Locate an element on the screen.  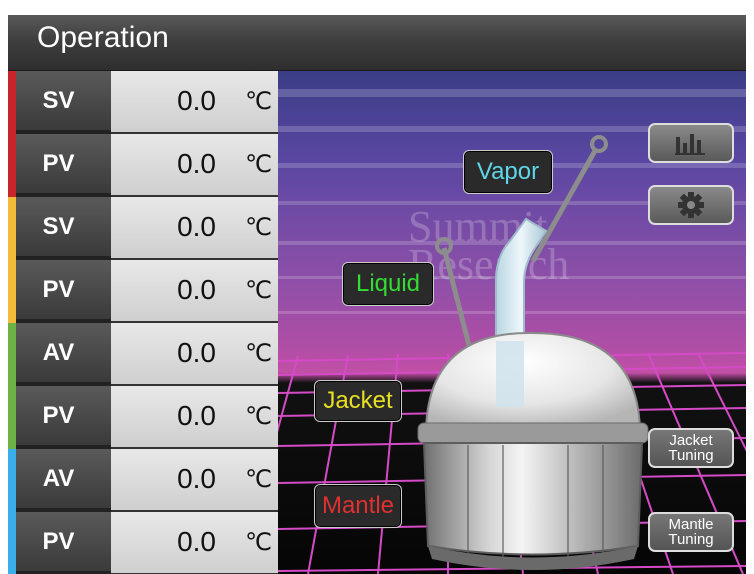
mantle-tuning-button: Mantle Tuning is located at coordinates (691, 532).